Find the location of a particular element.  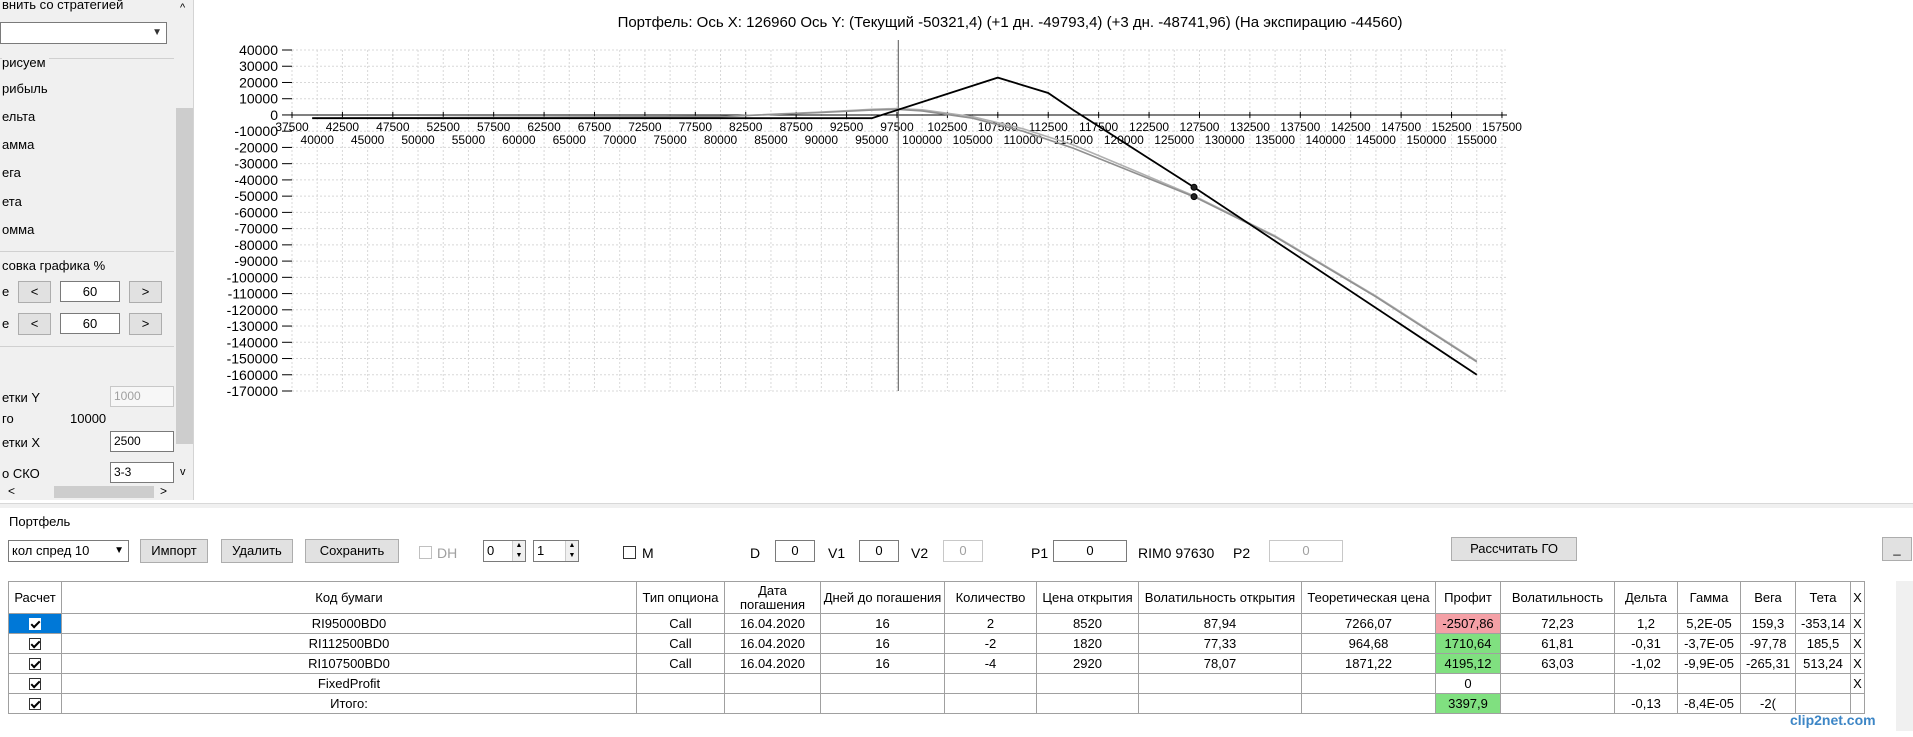

cell-quantity: -2 is located at coordinates (990, 643).